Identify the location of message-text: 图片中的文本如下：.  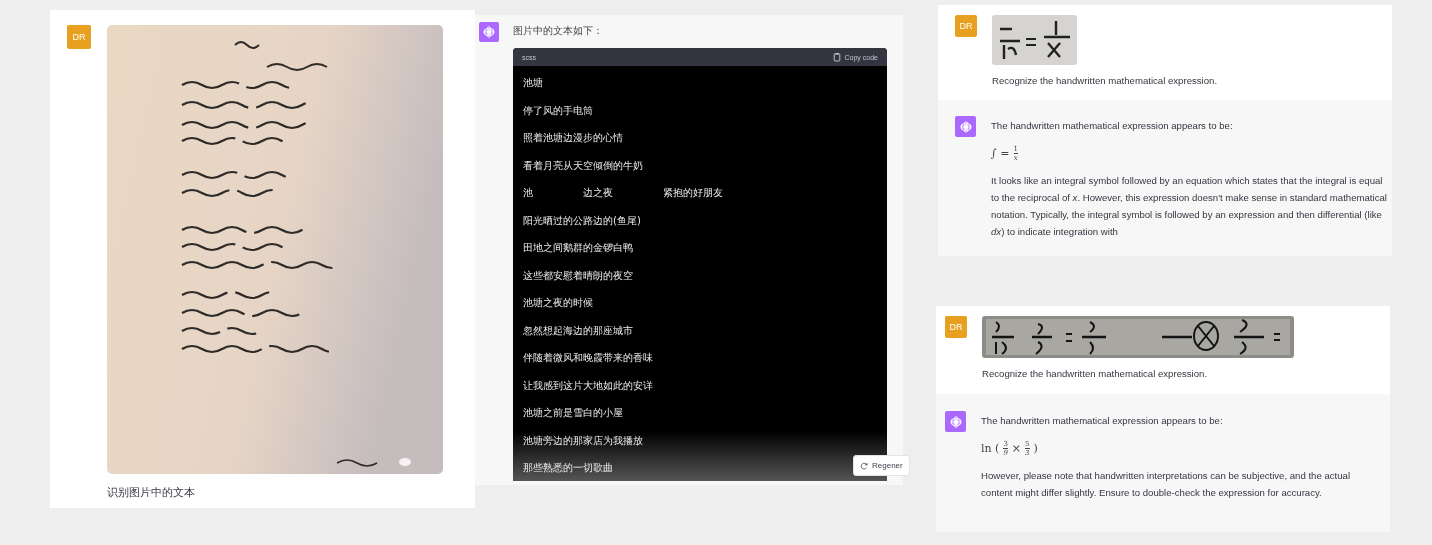
(558, 31).